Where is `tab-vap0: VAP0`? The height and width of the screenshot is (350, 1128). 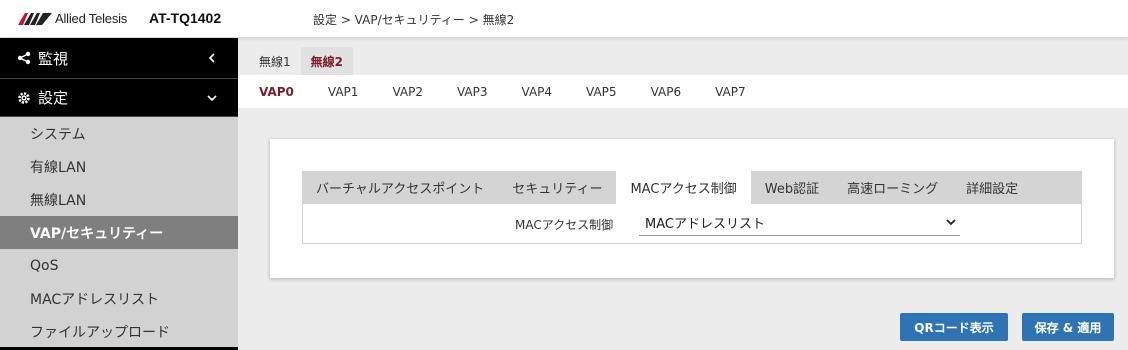 tab-vap0: VAP0 is located at coordinates (276, 91).